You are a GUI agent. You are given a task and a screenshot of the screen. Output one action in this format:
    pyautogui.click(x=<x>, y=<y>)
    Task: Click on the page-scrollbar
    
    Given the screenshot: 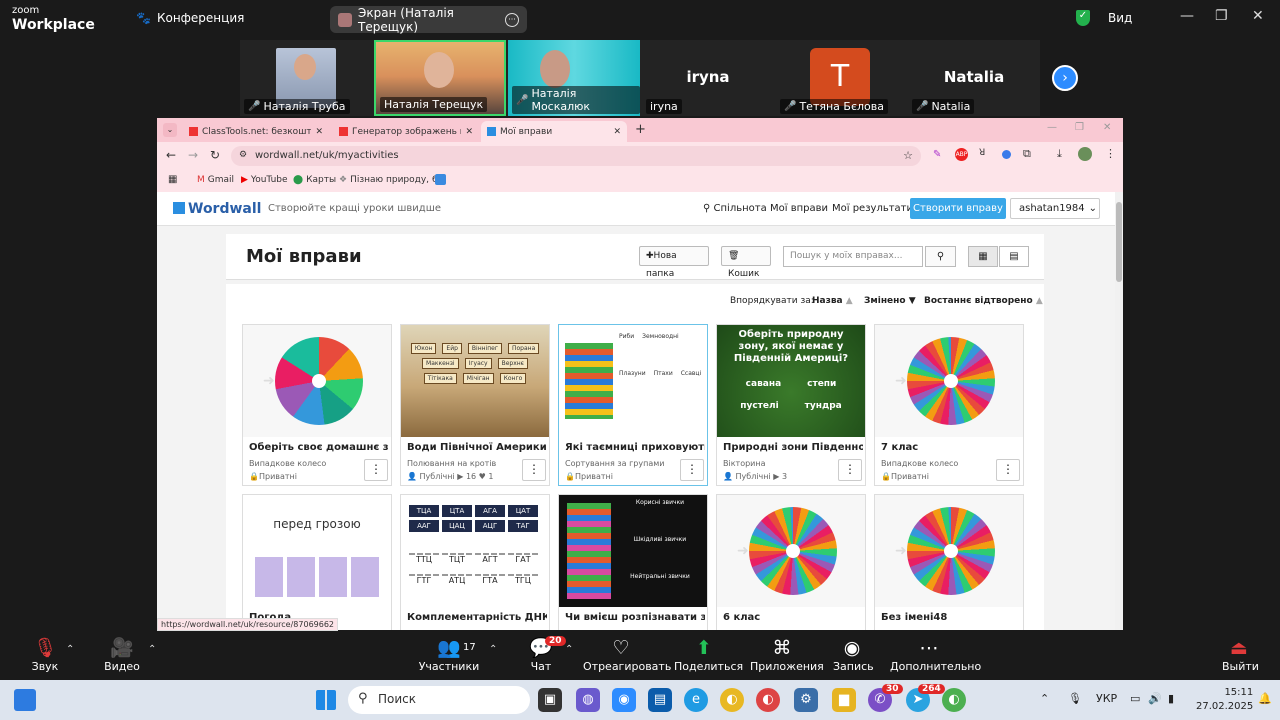 What is the action you would take?
    pyautogui.click(x=1119, y=411)
    